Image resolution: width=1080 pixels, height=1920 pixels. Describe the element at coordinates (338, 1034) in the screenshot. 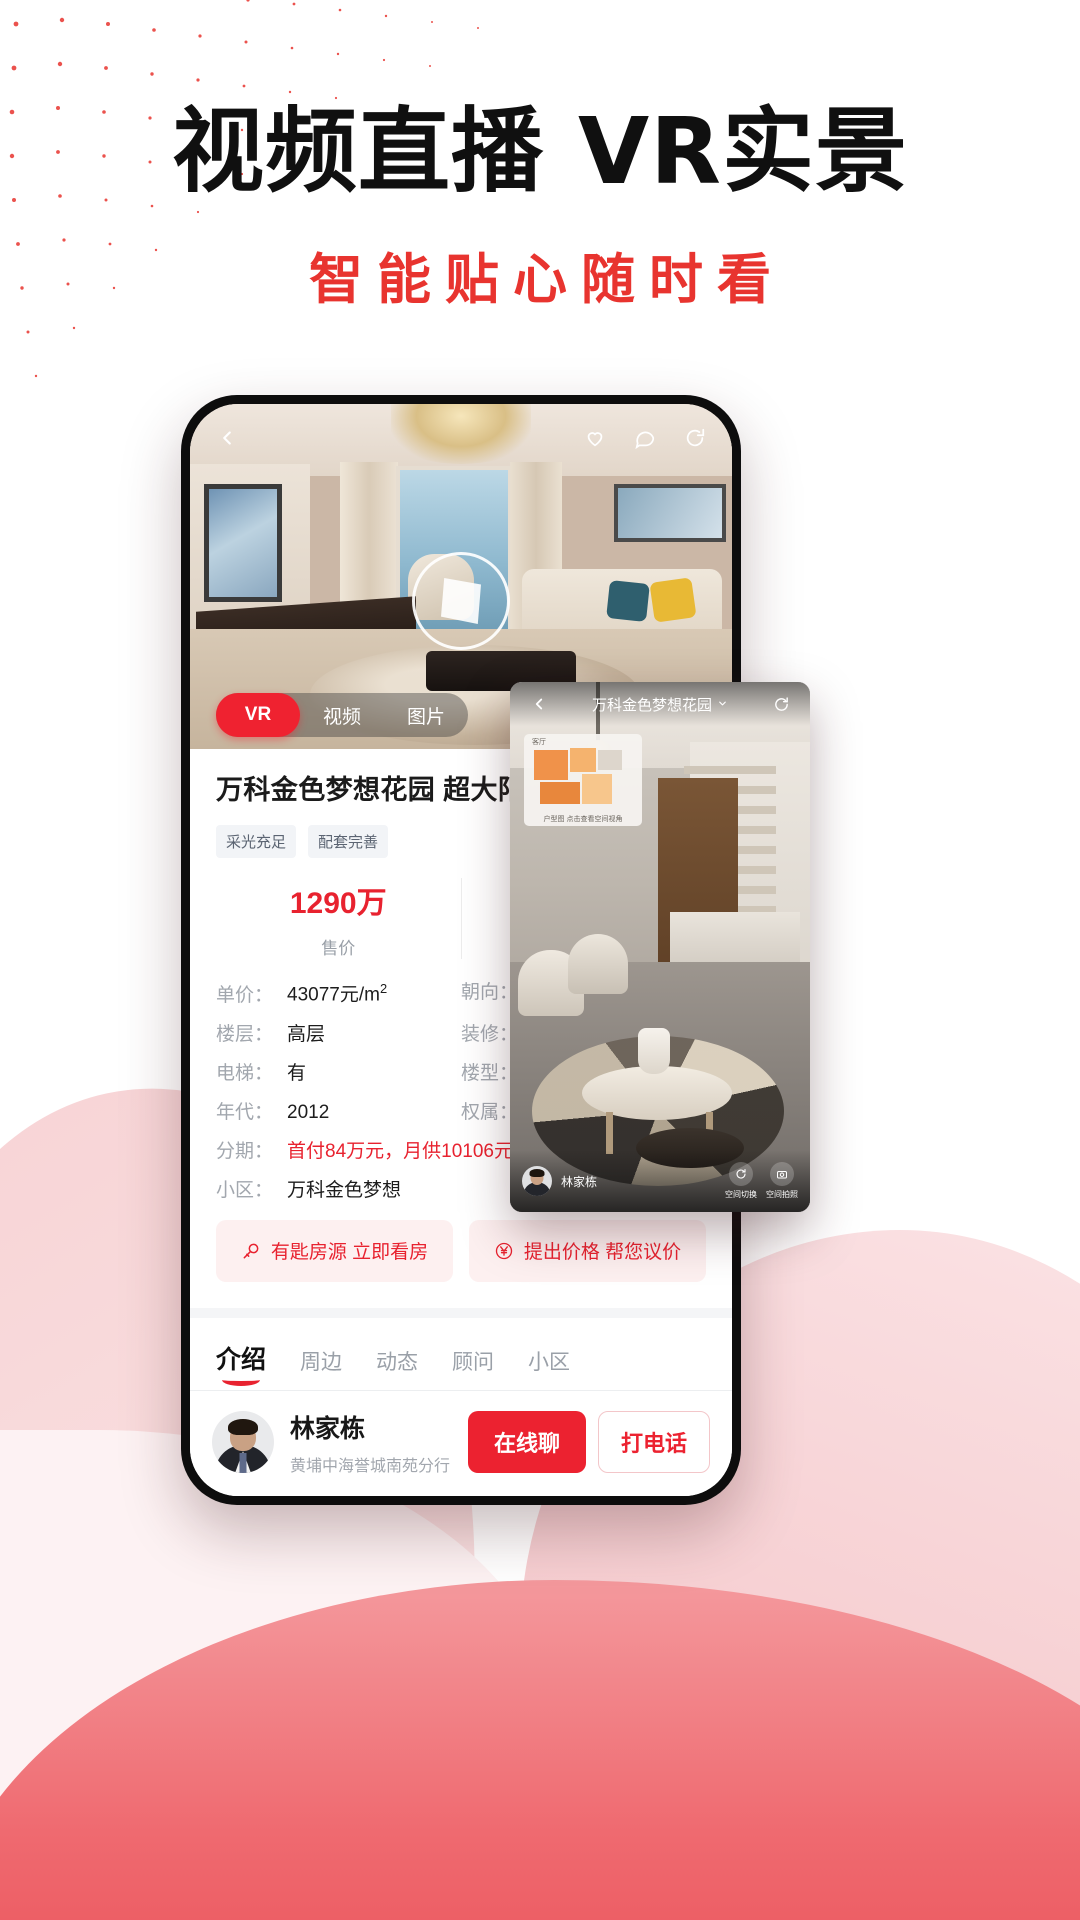

I see `spec-floor: 楼层： 高层` at that location.